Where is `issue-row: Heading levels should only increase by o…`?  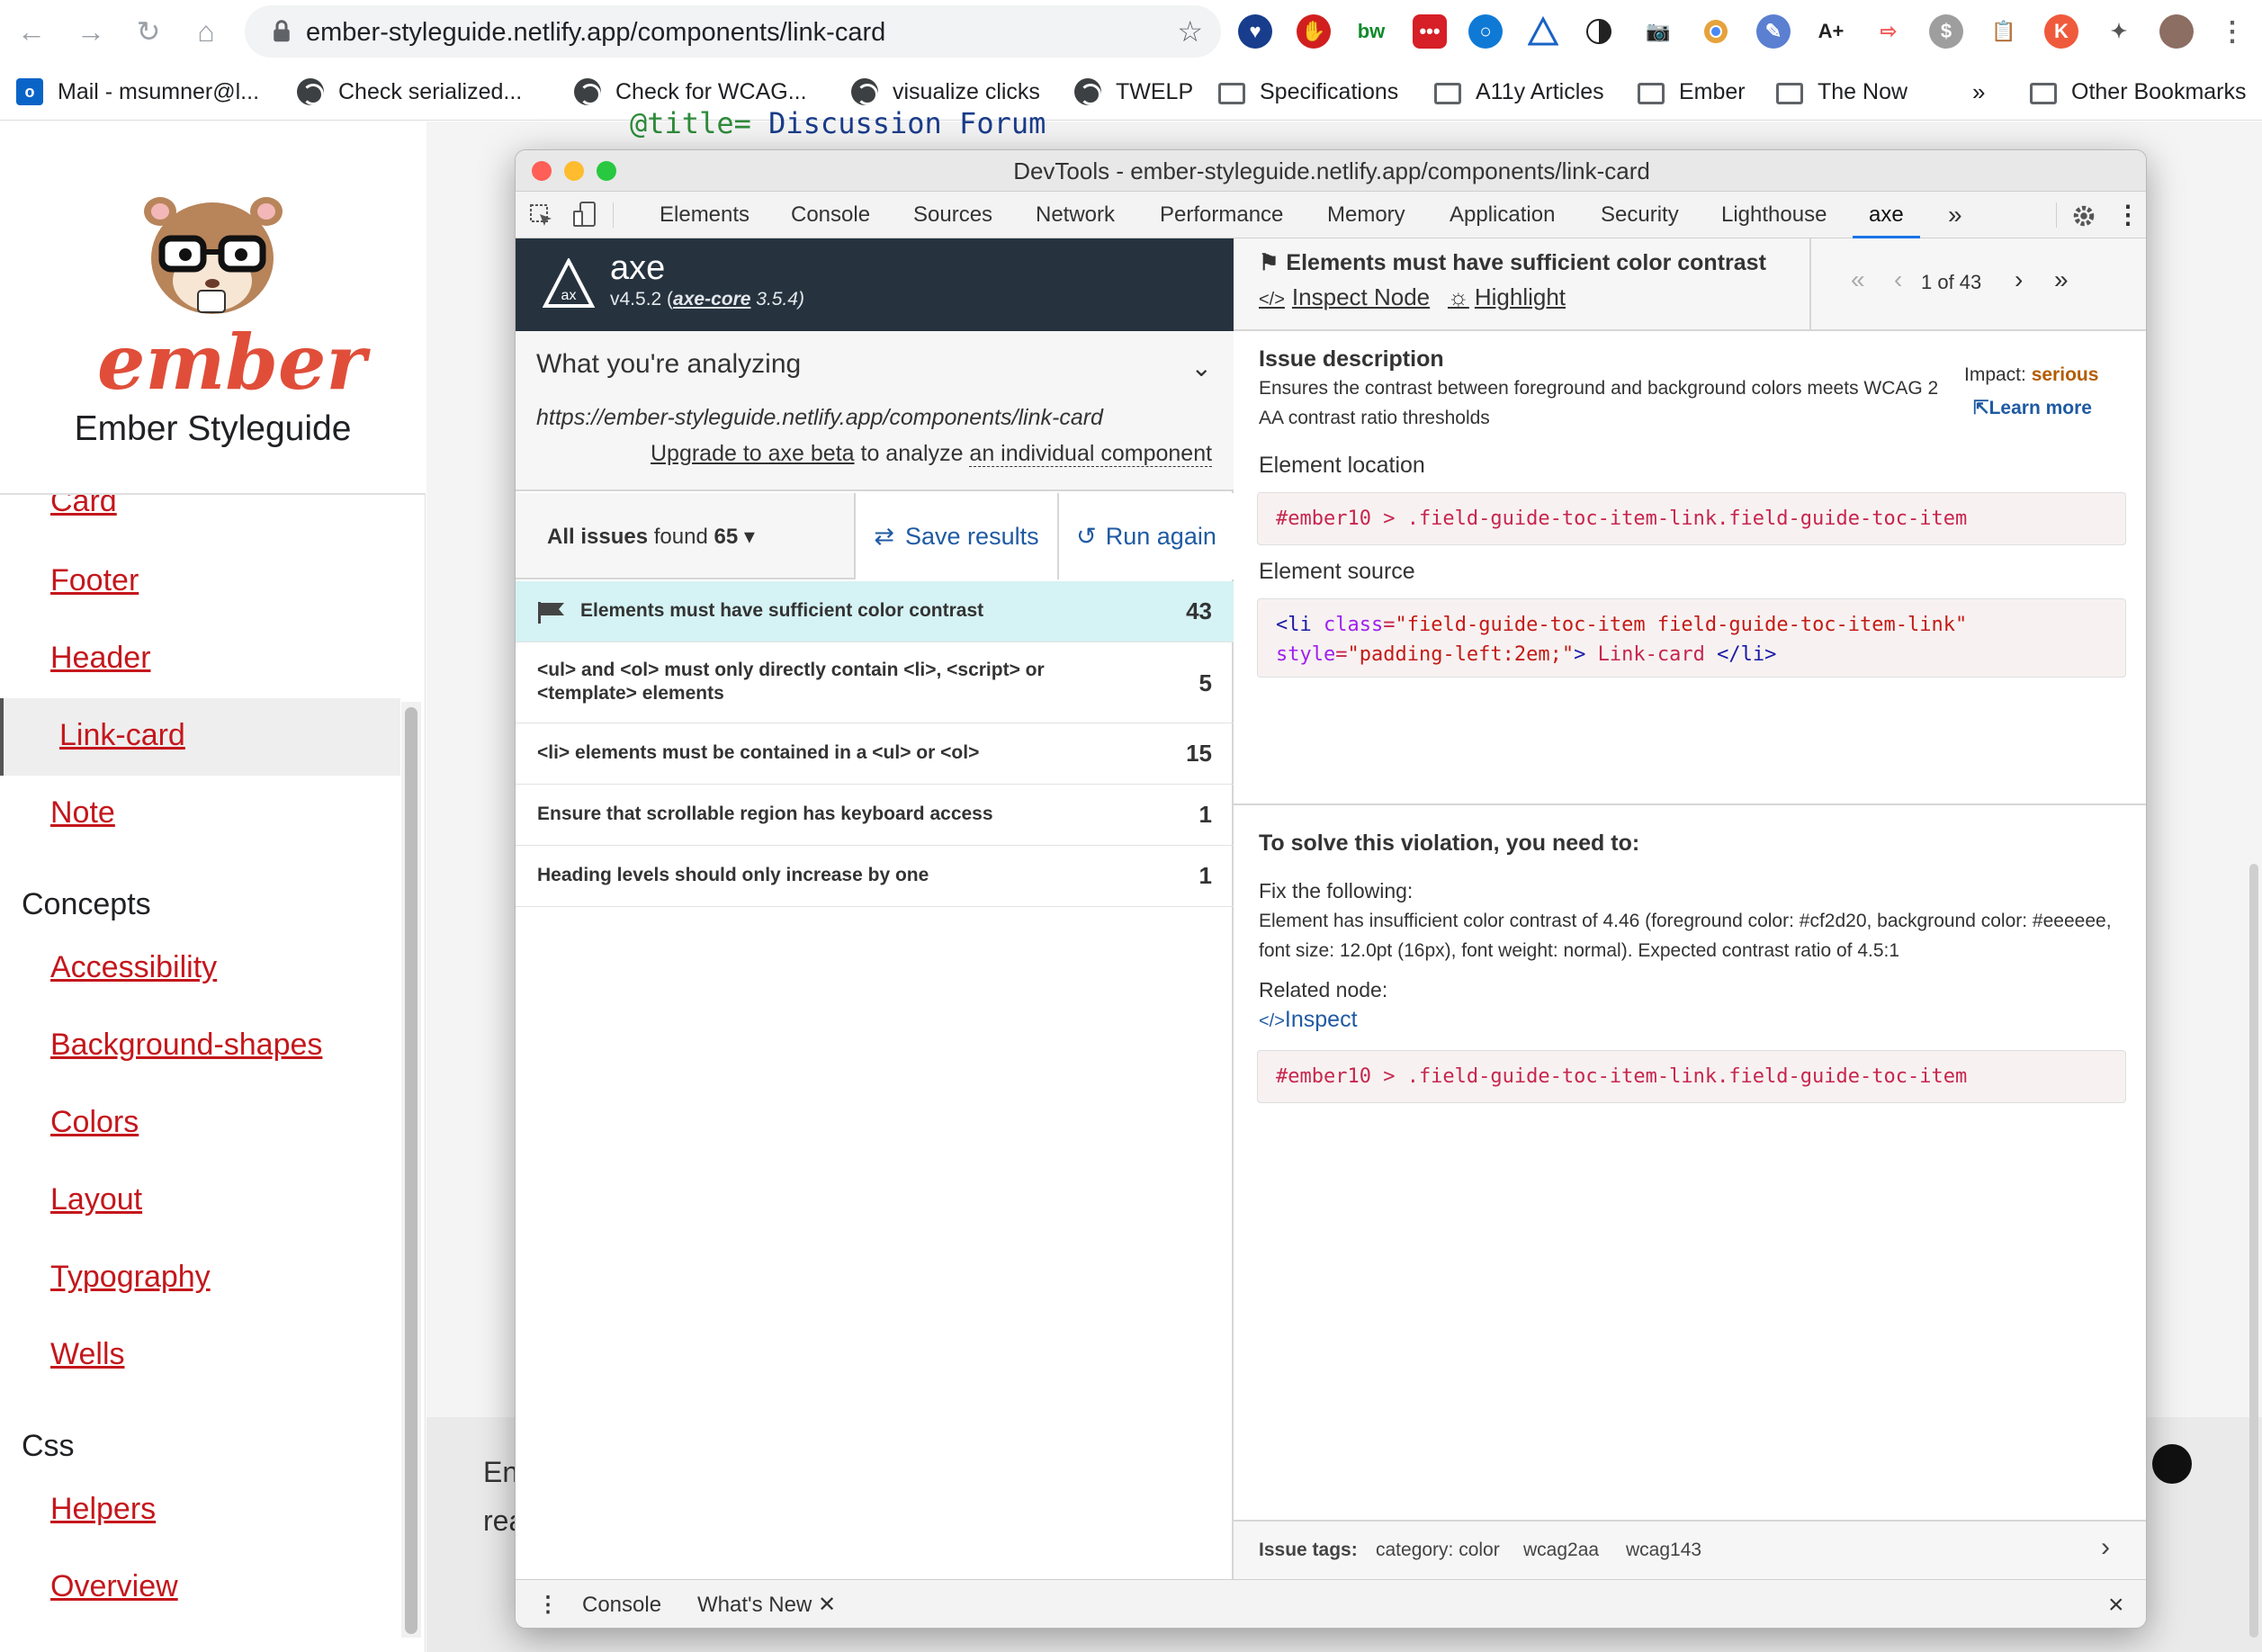
issue-row: Heading levels should only increase by o… is located at coordinates (875, 876).